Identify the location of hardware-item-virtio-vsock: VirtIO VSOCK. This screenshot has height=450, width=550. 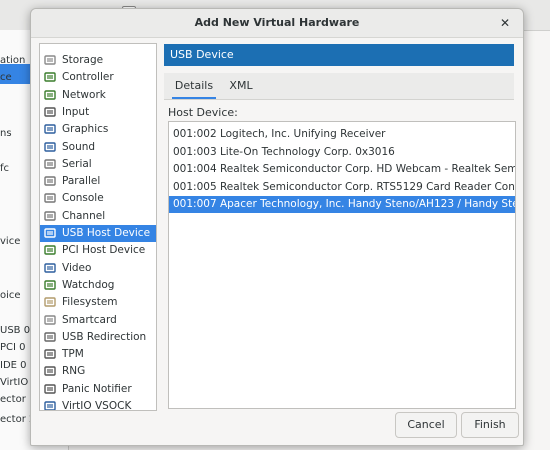
(98, 404).